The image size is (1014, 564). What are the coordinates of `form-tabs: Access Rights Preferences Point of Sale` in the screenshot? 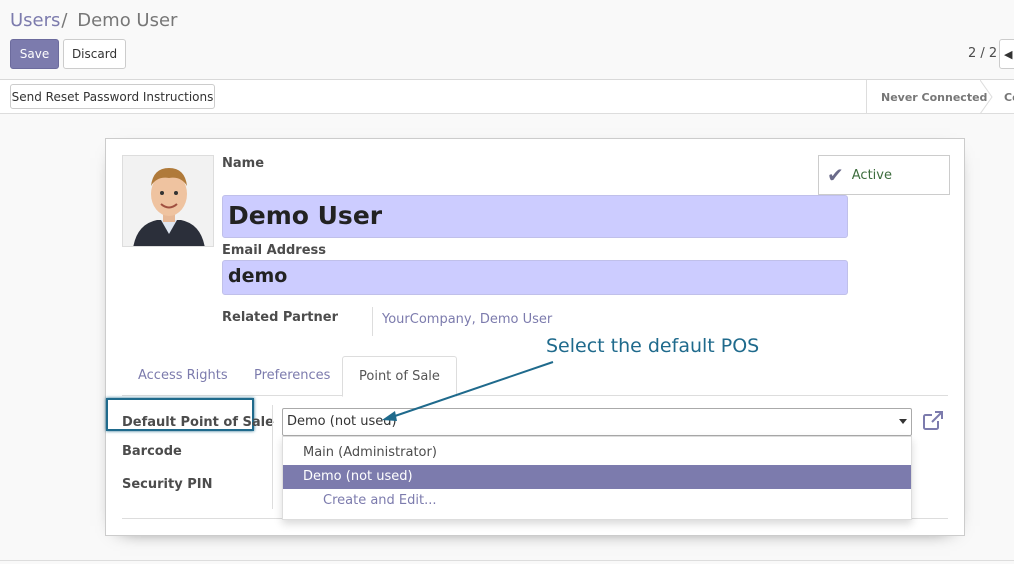 It's located at (535, 376).